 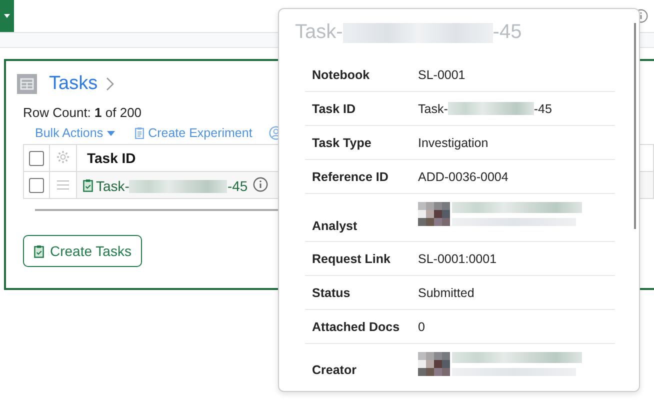 What do you see at coordinates (334, 369) in the screenshot?
I see `field-label: Creator` at bounding box center [334, 369].